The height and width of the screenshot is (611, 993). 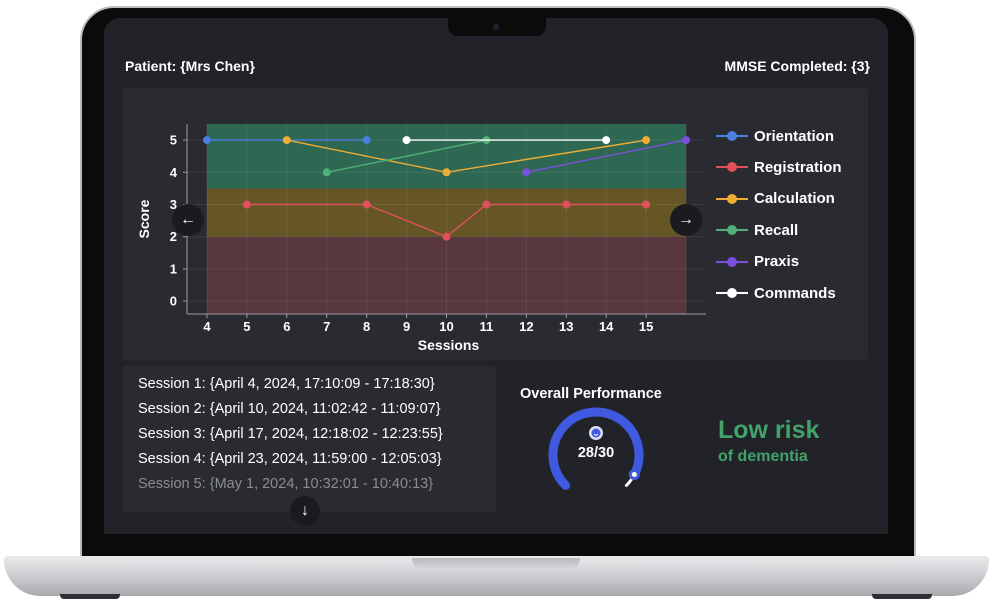 What do you see at coordinates (591, 394) in the screenshot?
I see `overall-performance-title: Overall Performance` at bounding box center [591, 394].